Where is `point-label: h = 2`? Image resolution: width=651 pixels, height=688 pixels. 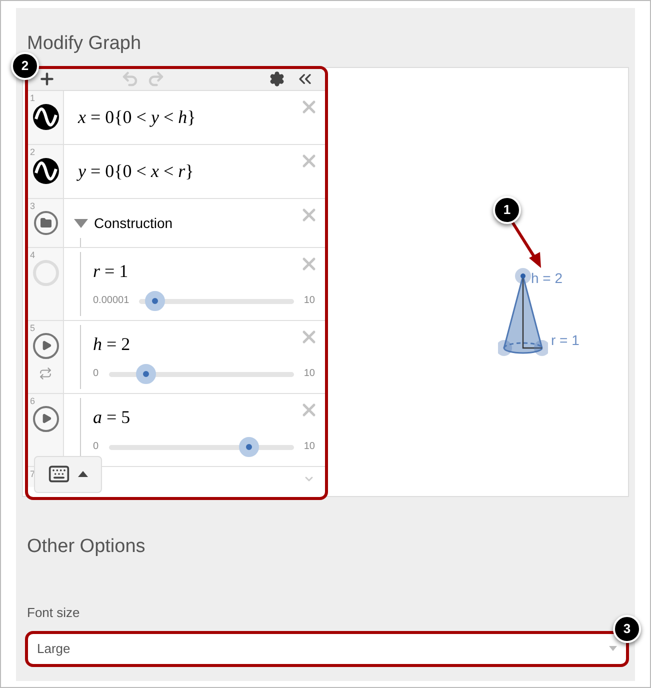 point-label: h = 2 is located at coordinates (547, 278).